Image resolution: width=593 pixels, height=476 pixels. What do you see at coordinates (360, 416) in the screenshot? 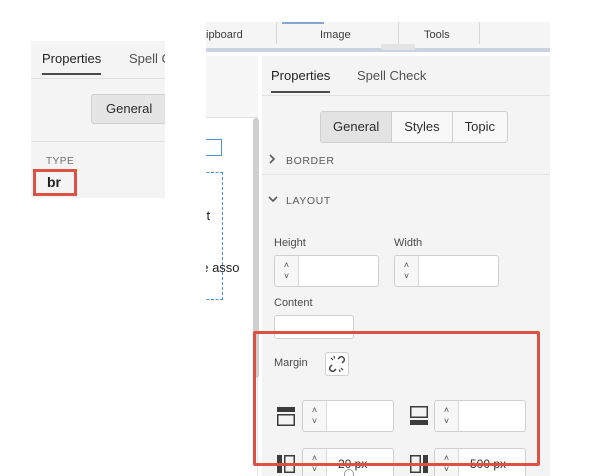
I see `margin-top-value` at bounding box center [360, 416].